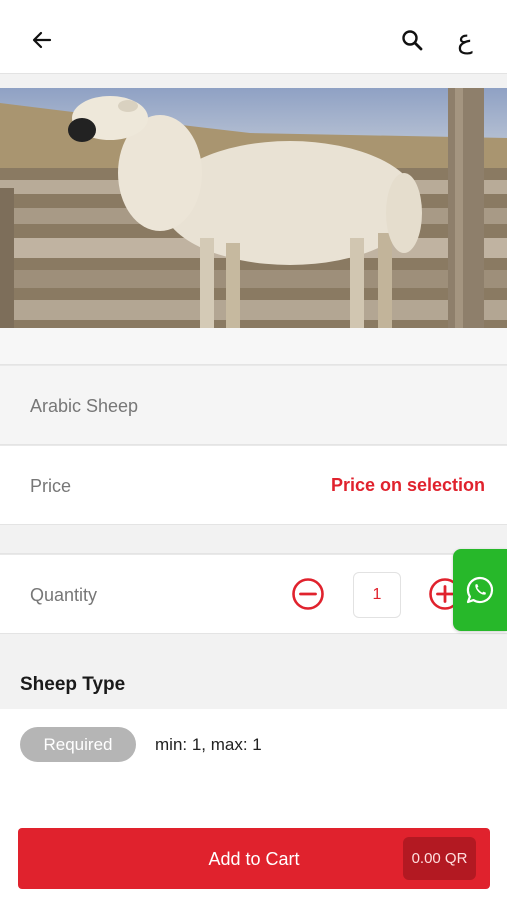 The width and height of the screenshot is (507, 900). Describe the element at coordinates (84, 406) in the screenshot. I see `product-name: Arabic Sheep` at that location.